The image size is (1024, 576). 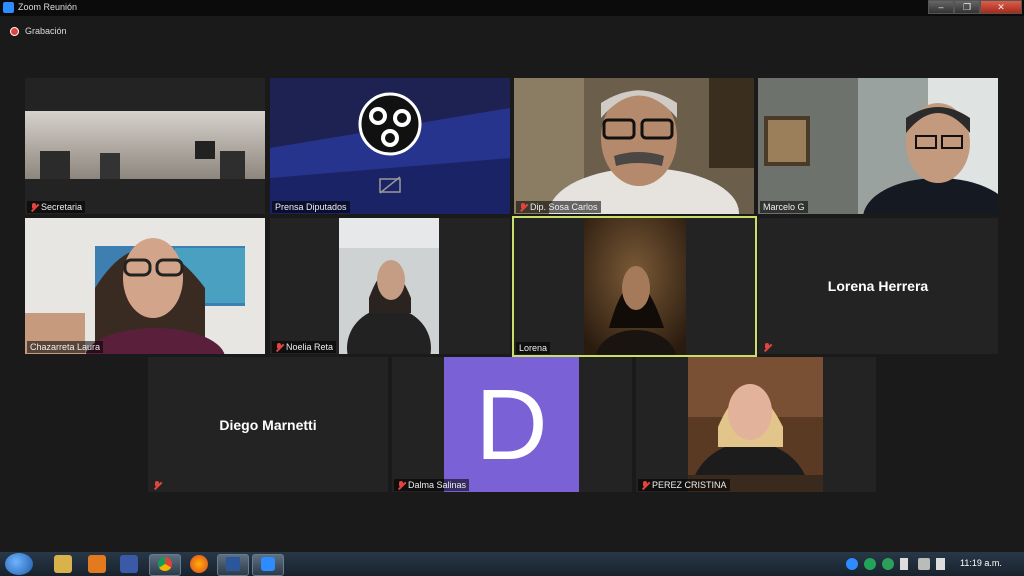 I want to click on participant-name-tag: Dalma Salinas, so click(x=432, y=485).